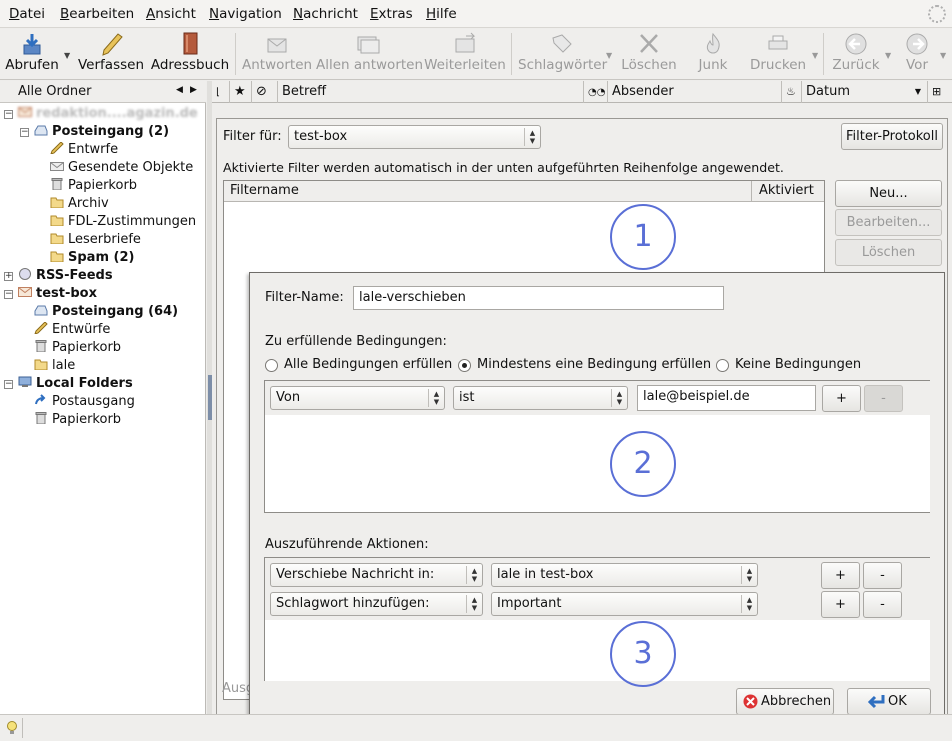  Describe the element at coordinates (67, 55) in the screenshot. I see `abrufen-dropdown-icon: ▼` at that location.